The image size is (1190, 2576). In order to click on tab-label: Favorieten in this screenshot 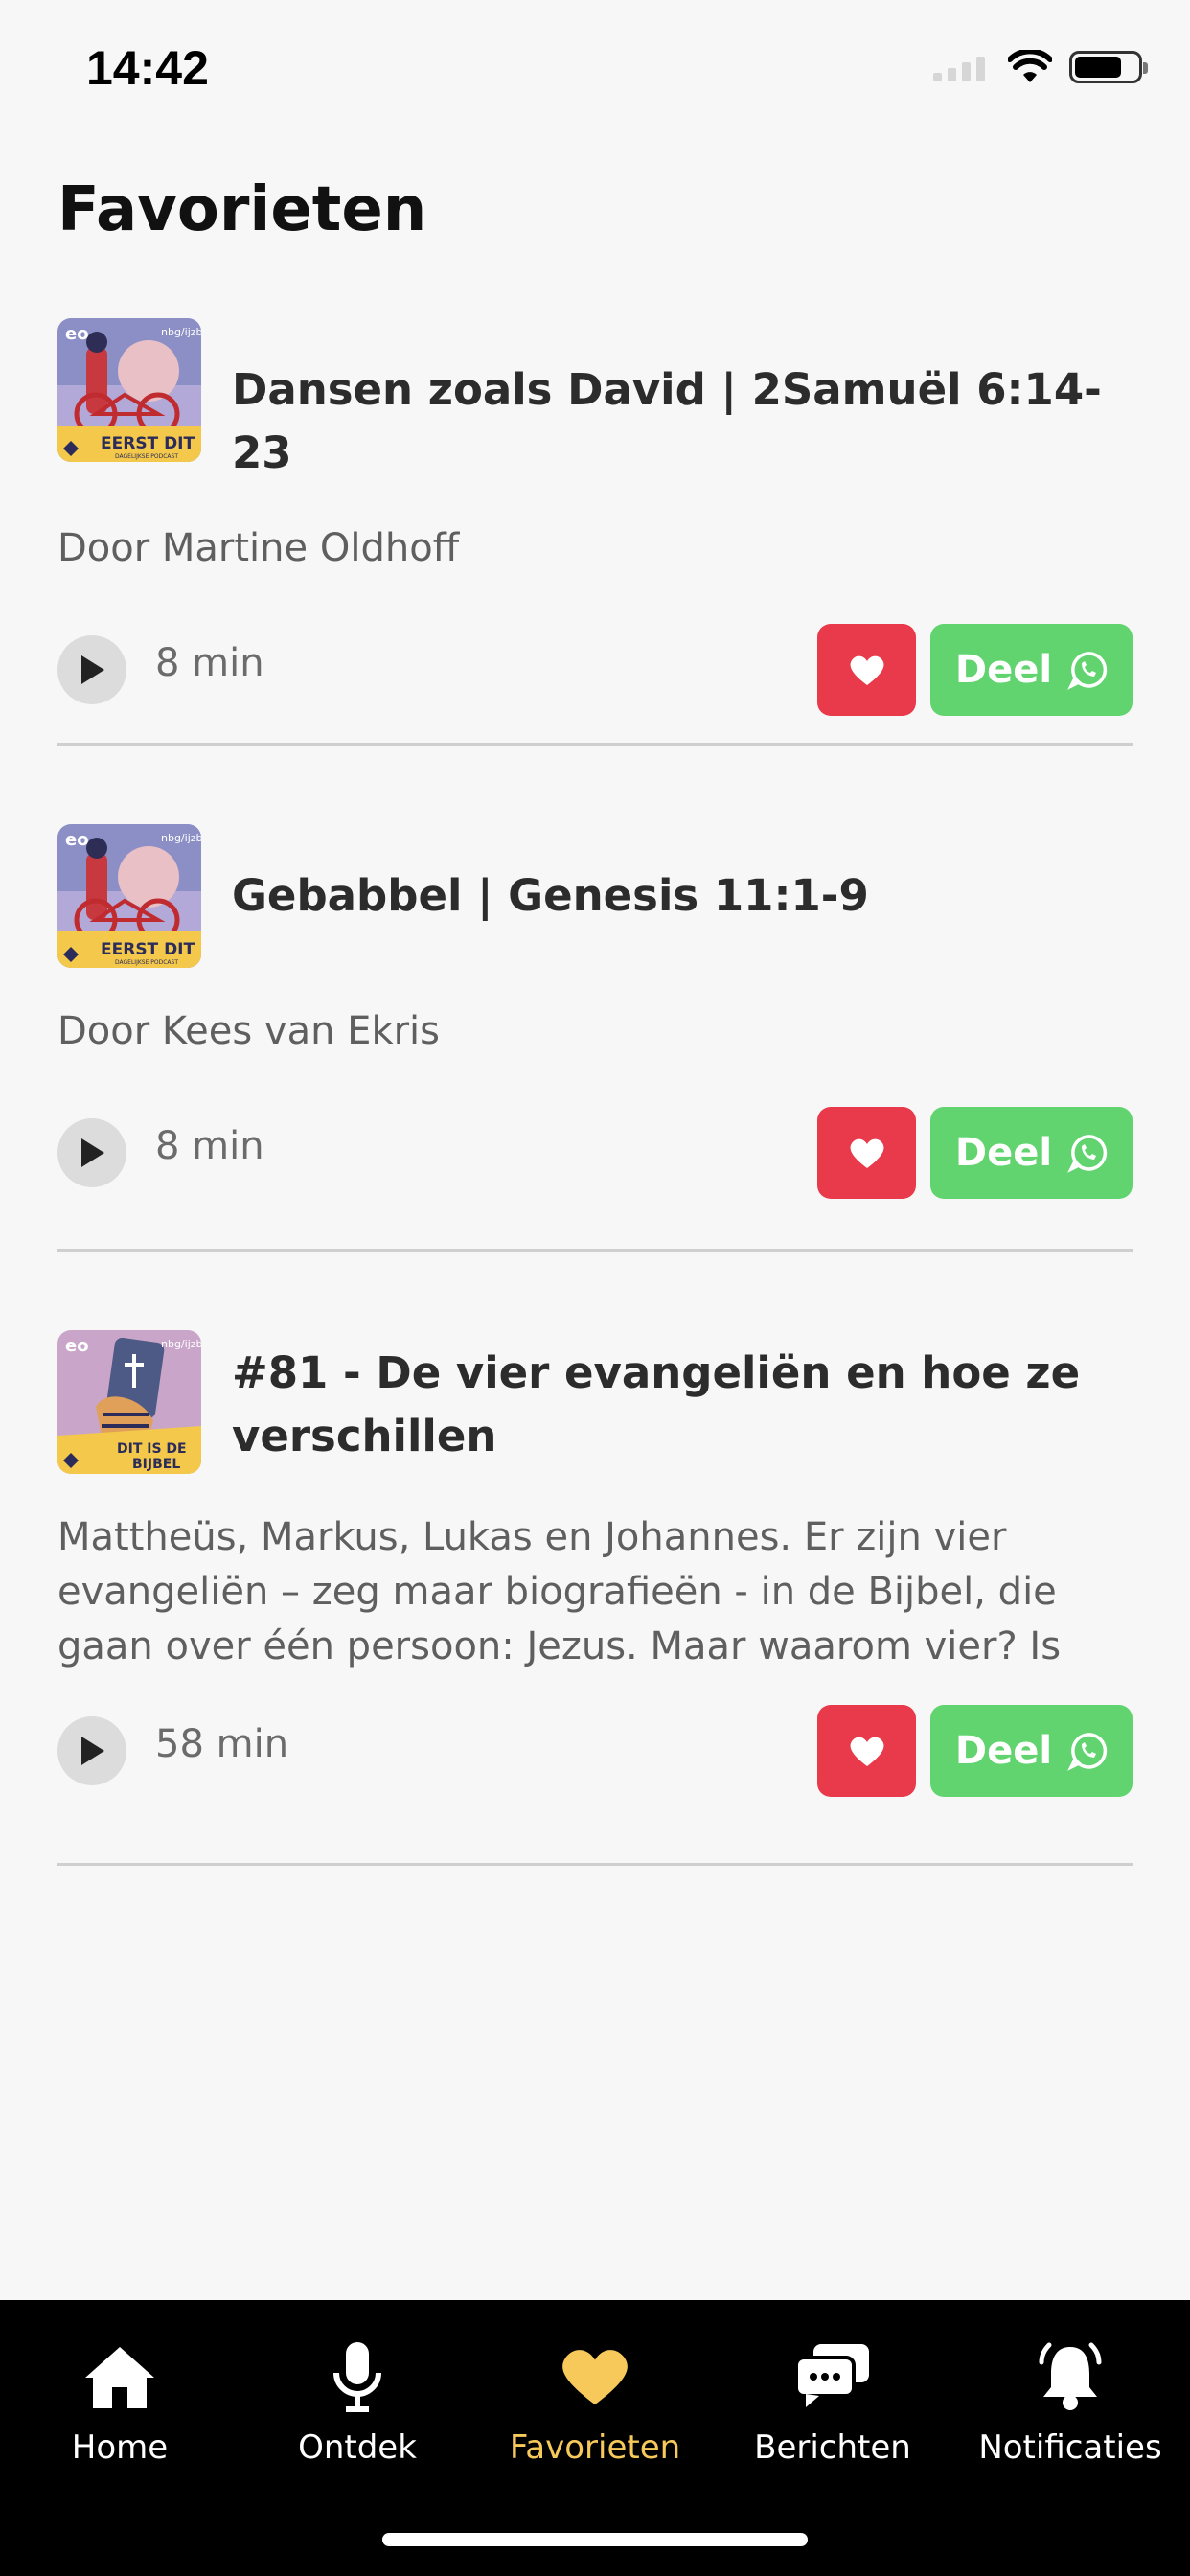, I will do `click(595, 2447)`.